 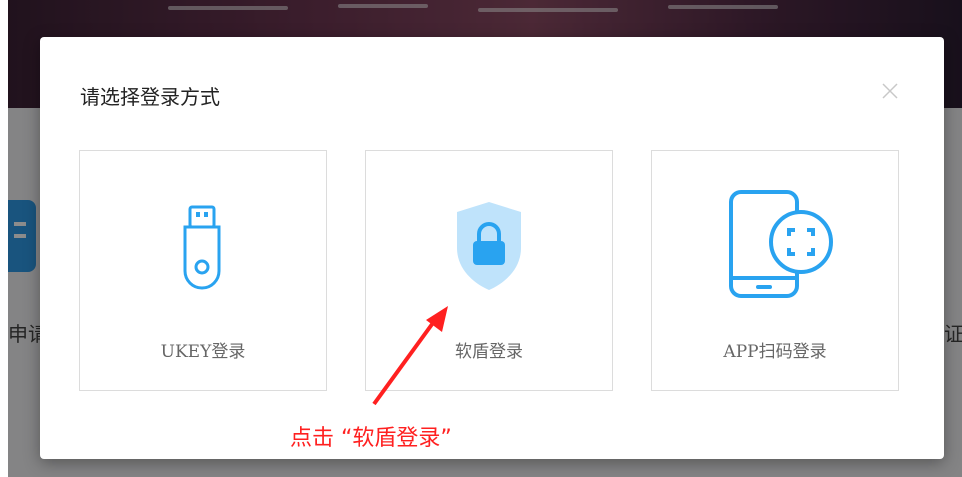 What do you see at coordinates (150, 97) in the screenshot?
I see `dialog-title: 请选择登录方式` at bounding box center [150, 97].